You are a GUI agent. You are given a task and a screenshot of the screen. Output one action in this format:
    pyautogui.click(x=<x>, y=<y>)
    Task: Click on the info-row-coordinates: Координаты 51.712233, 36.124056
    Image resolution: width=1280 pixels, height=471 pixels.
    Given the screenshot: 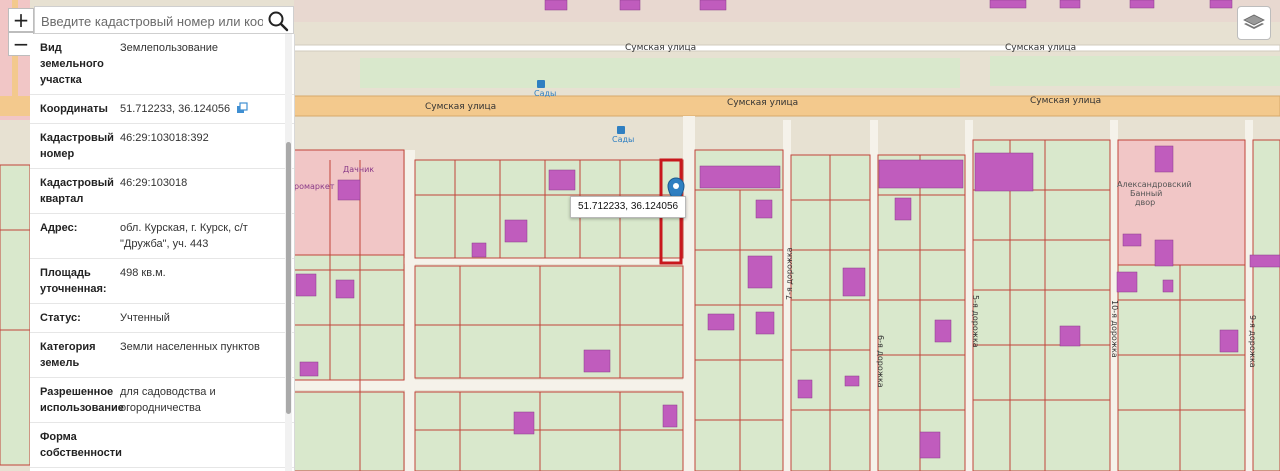 What is the action you would take?
    pyautogui.click(x=162, y=109)
    